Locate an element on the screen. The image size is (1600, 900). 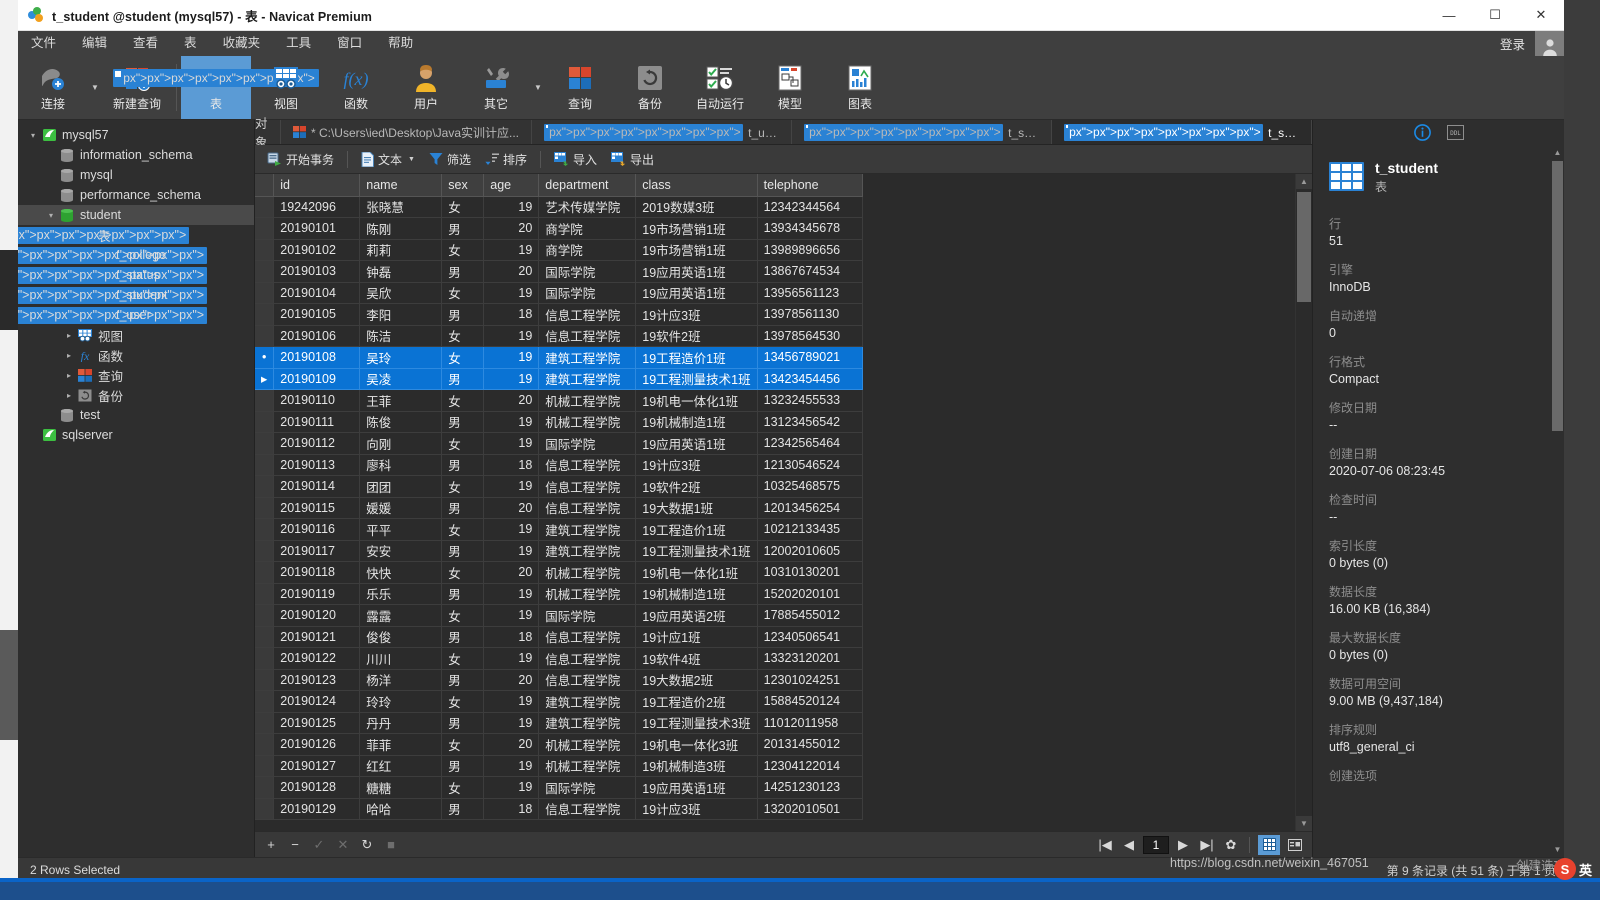
cell-id: 20190128 is located at coordinates (317, 787).